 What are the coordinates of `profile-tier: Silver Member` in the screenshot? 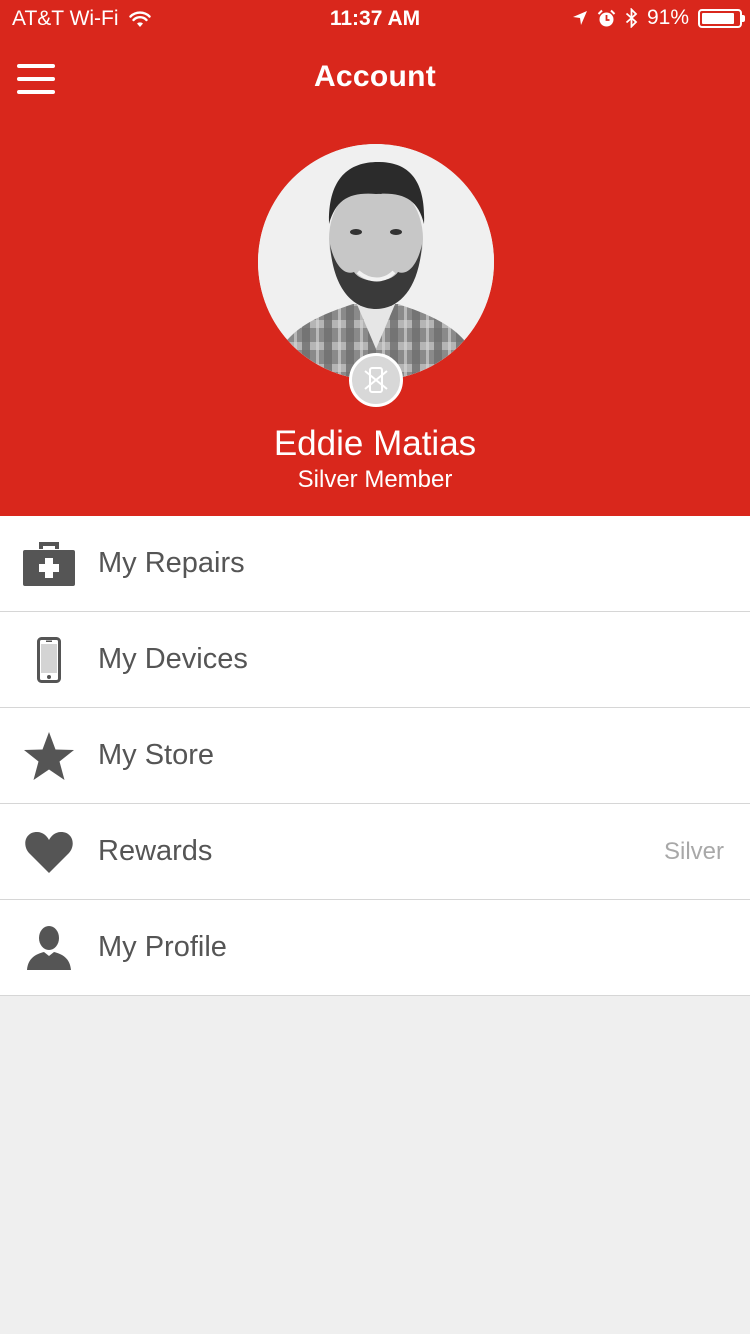 It's located at (375, 479).